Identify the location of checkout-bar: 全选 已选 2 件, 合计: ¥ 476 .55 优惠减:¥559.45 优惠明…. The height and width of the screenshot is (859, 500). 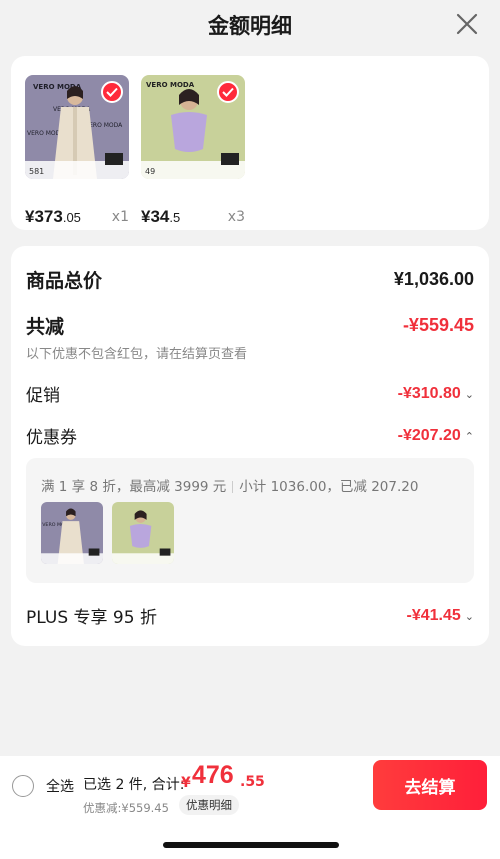
(250, 807).